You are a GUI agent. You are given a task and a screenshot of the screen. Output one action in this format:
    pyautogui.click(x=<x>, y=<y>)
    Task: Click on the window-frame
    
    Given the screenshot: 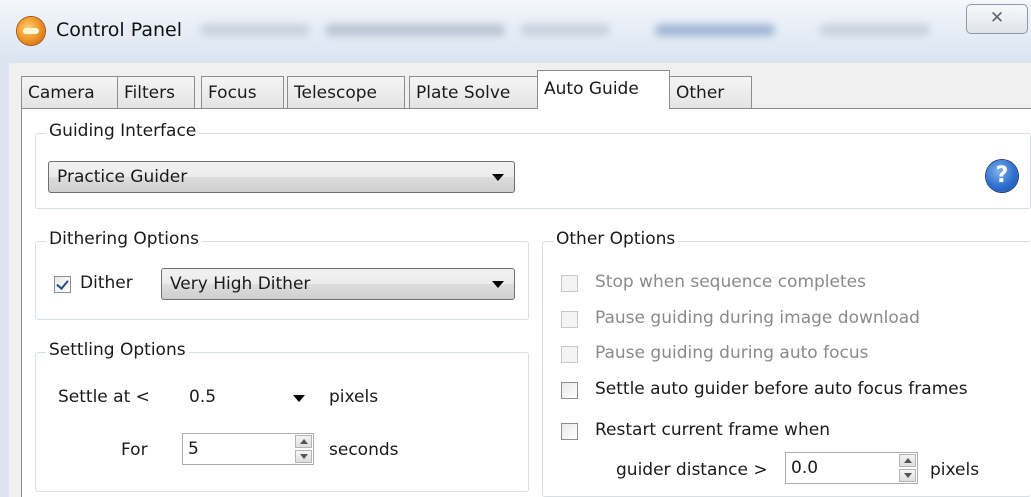 What is the action you would take?
    pyautogui.click(x=4, y=280)
    